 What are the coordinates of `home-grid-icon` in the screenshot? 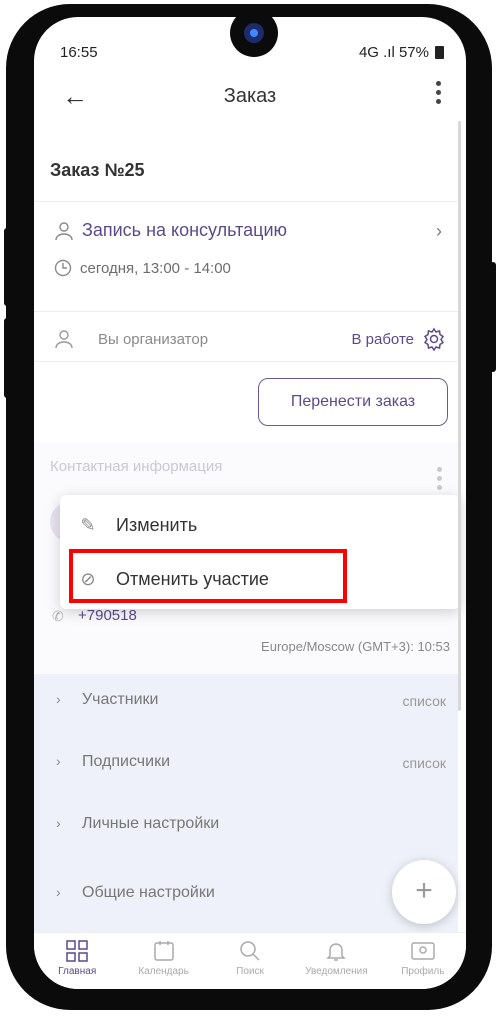 It's located at (77, 951).